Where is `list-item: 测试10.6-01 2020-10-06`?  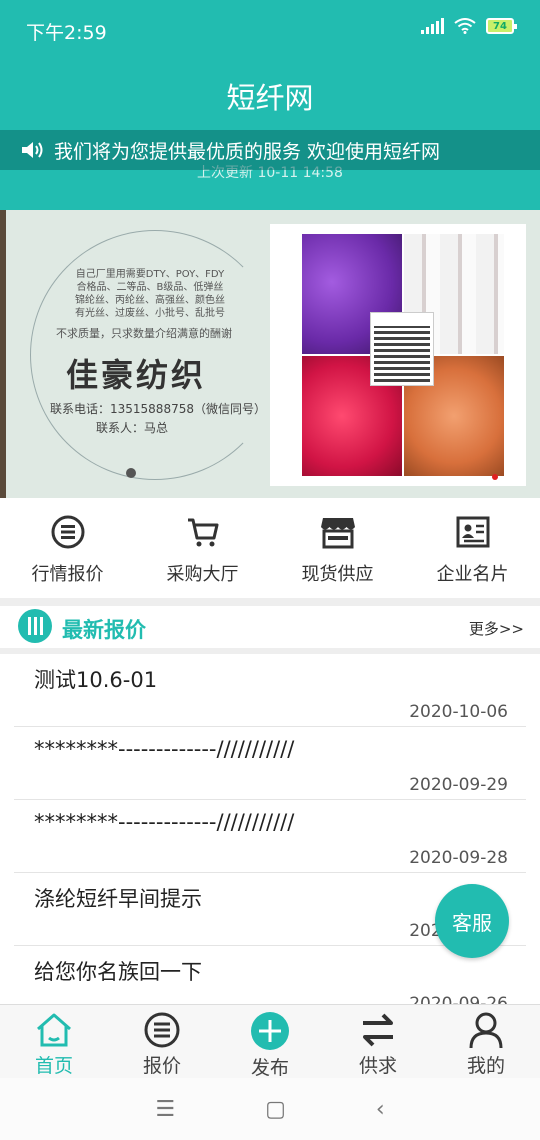 list-item: 测试10.6-01 2020-10-06 is located at coordinates (270, 690).